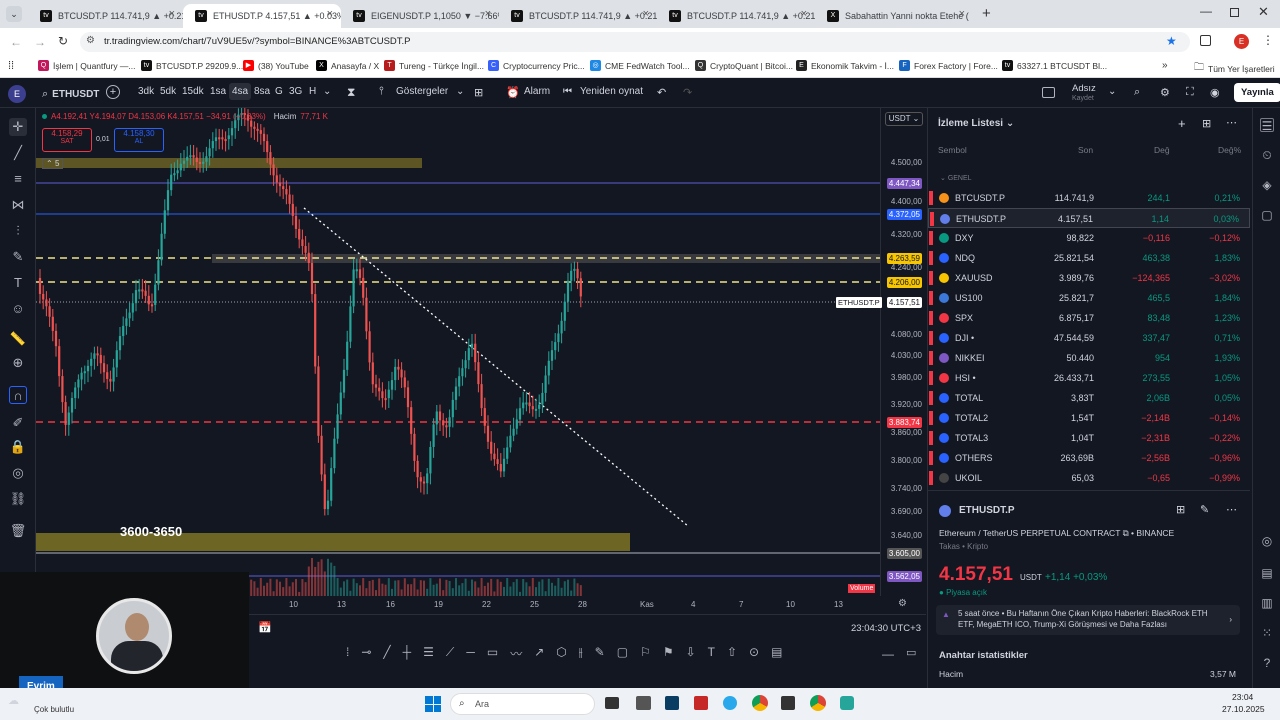 The width and height of the screenshot is (1280, 720). Describe the element at coordinates (976, 123) in the screenshot. I see `watchlist-title: İzleme Listesi ⌄` at that location.